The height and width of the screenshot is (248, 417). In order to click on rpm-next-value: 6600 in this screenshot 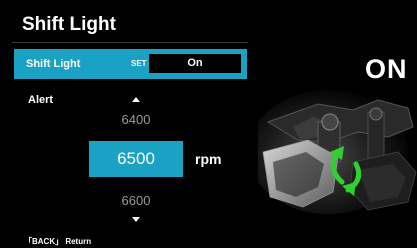, I will do `click(136, 200)`.